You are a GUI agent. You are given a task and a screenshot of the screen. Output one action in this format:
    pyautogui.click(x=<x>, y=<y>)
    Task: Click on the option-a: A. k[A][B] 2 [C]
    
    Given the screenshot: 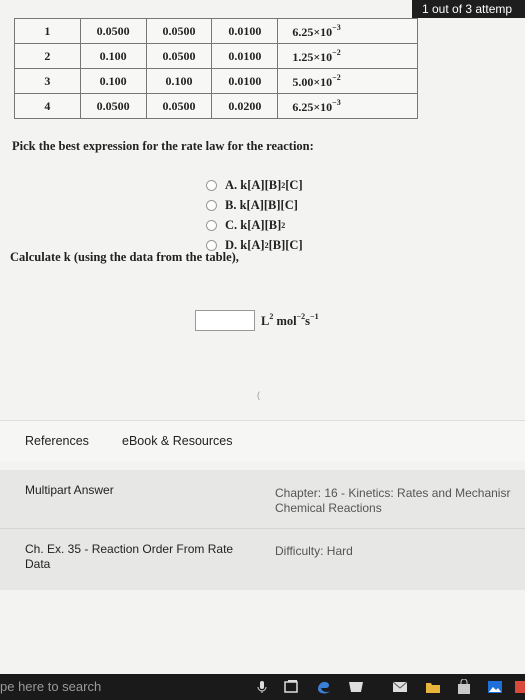 What is the action you would take?
    pyautogui.click(x=254, y=185)
    